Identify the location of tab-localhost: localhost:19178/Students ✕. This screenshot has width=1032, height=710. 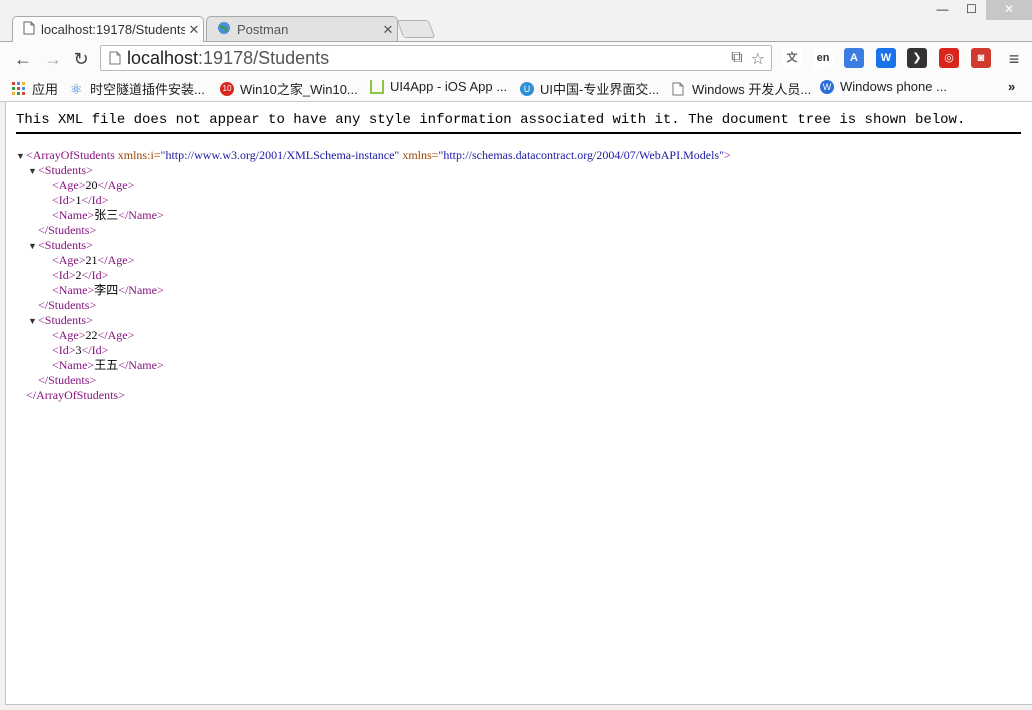
(108, 29).